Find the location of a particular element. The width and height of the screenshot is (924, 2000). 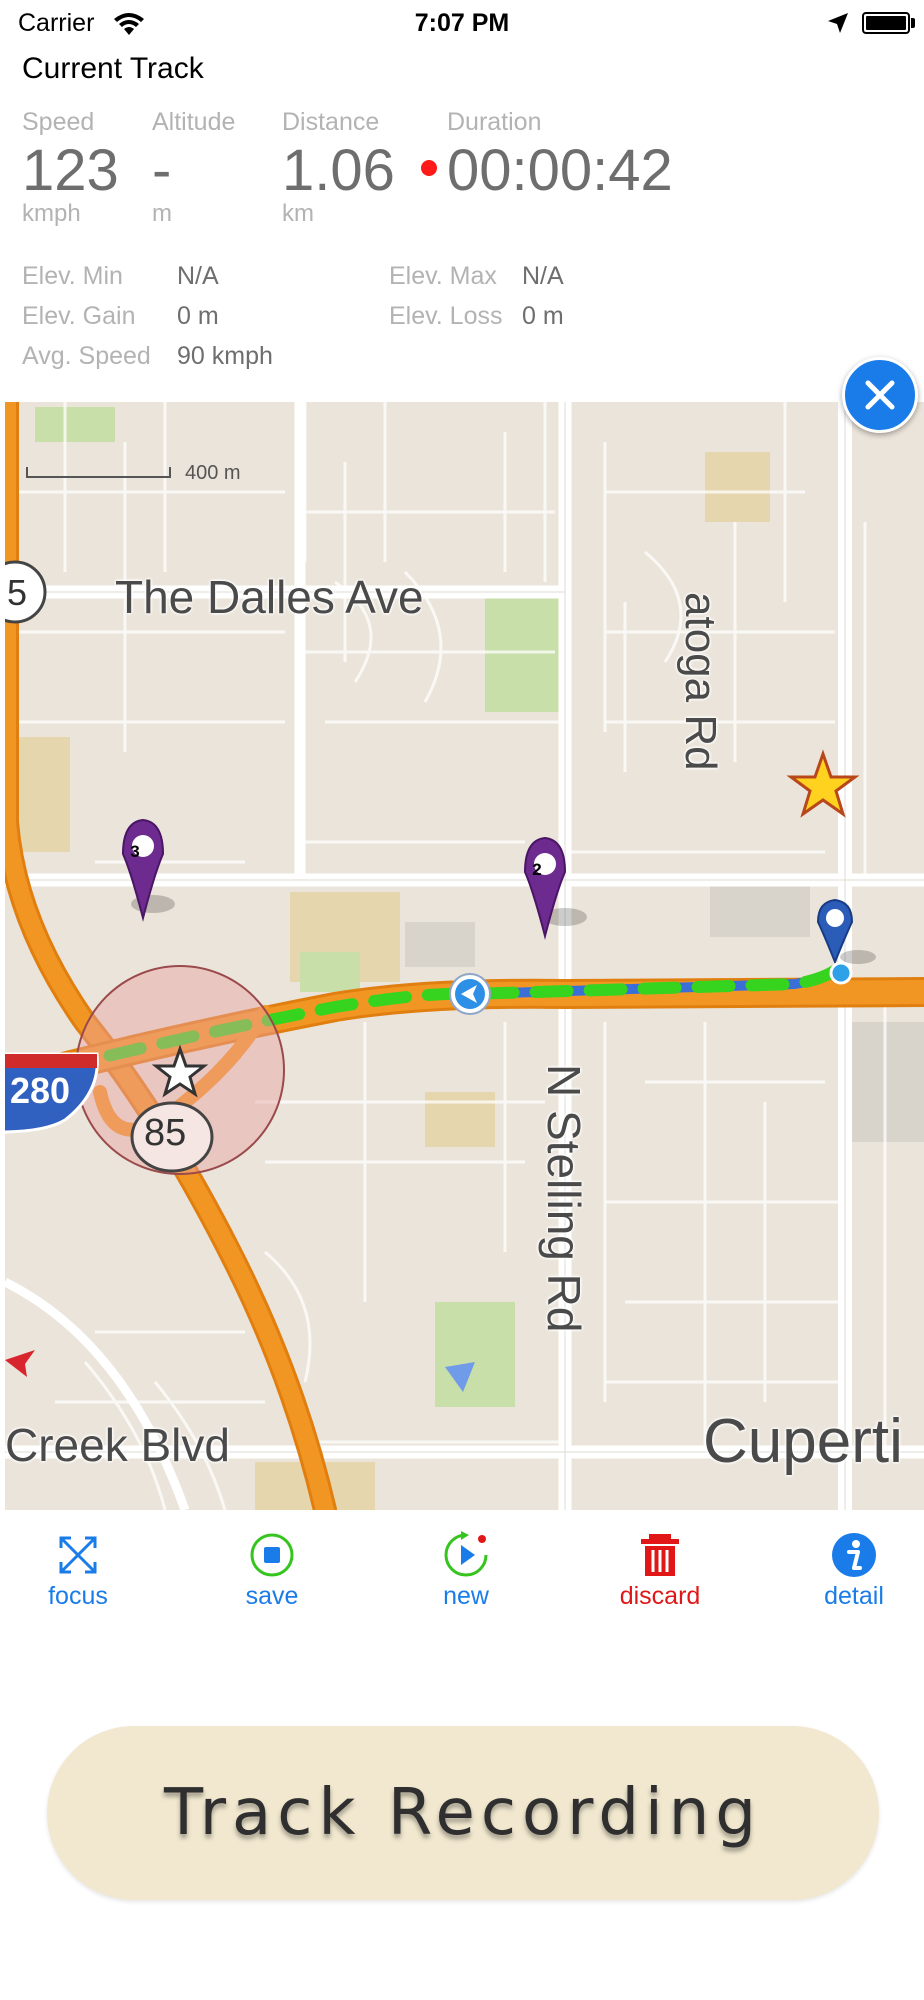

distance-unit: km is located at coordinates (298, 213).